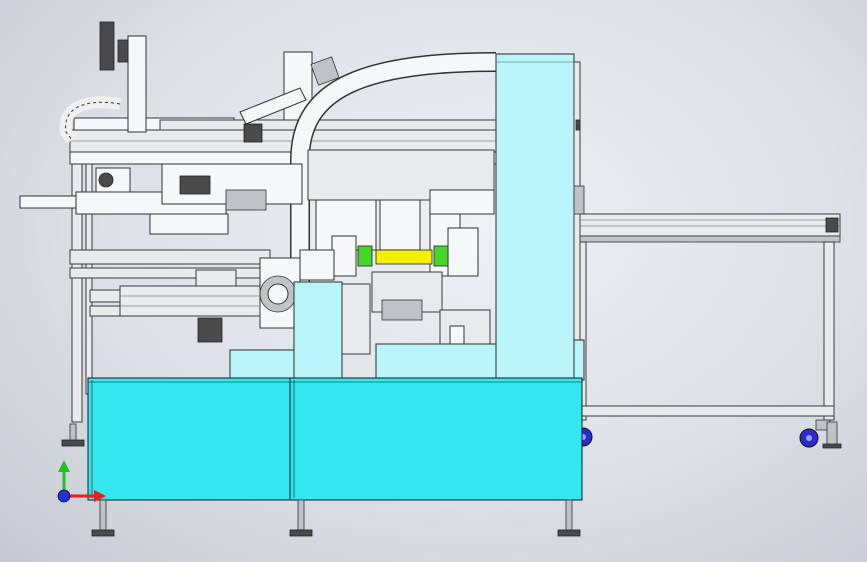 The height and width of the screenshot is (562, 867). I want to click on caster-right, so click(820, 434).